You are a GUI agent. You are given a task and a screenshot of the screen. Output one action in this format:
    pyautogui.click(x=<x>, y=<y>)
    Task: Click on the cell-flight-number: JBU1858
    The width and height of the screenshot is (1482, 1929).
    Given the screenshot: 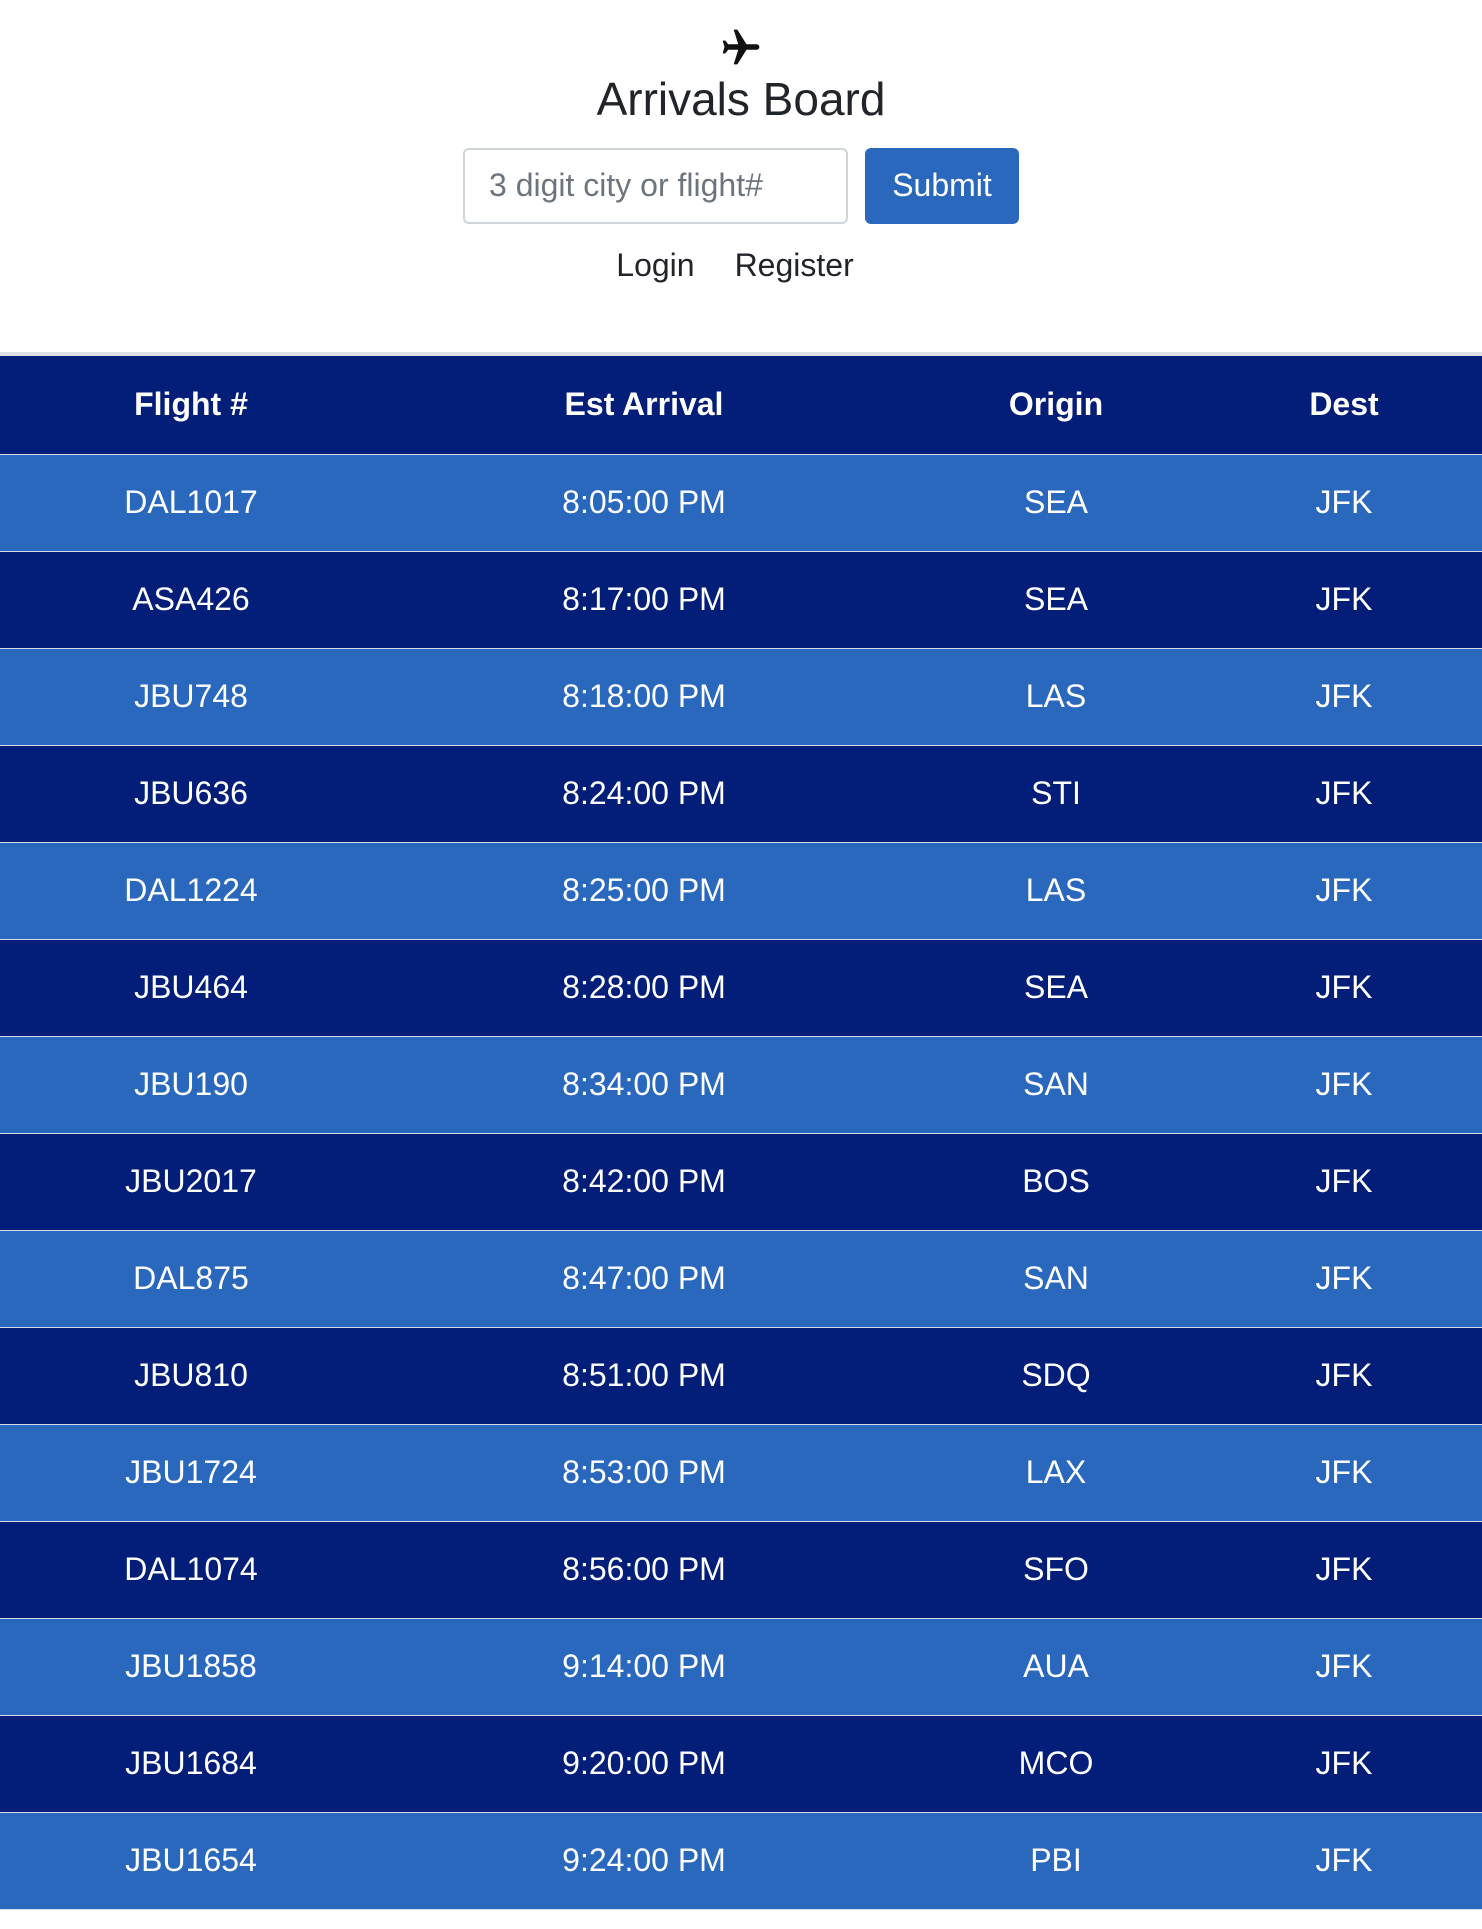 What is the action you would take?
    pyautogui.click(x=191, y=1667)
    